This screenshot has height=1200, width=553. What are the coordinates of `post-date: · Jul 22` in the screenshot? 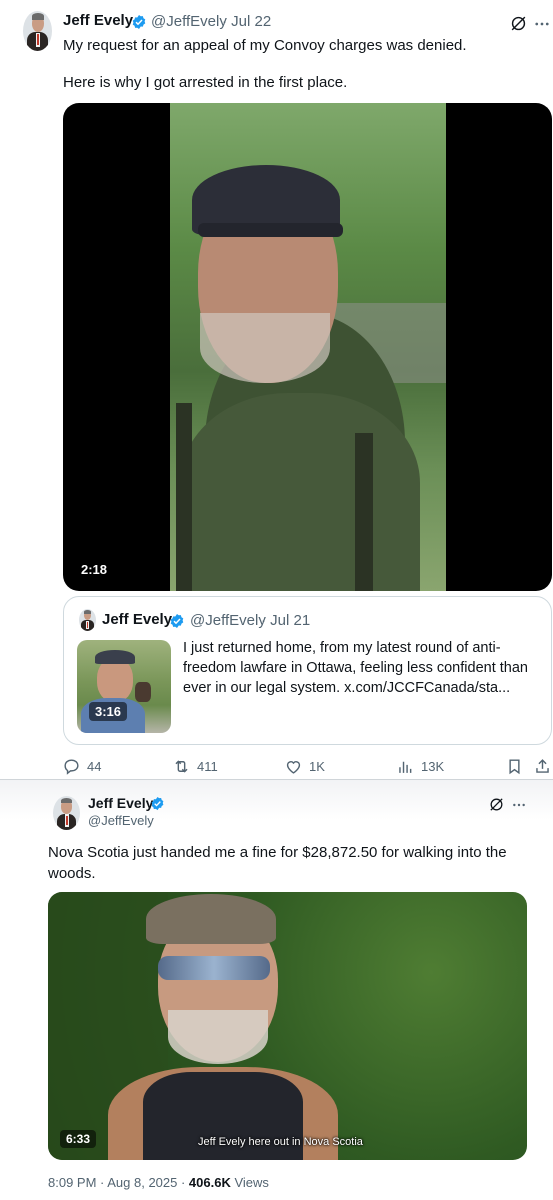 It's located at (246, 21).